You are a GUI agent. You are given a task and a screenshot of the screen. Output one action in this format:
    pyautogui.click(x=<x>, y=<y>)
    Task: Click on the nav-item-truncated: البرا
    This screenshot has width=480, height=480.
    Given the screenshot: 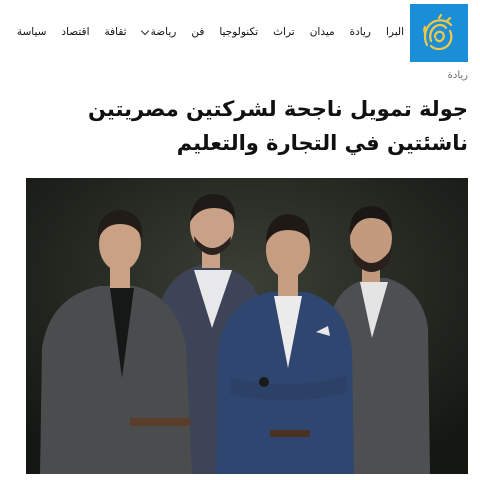 What is the action you would take?
    pyautogui.click(x=395, y=32)
    